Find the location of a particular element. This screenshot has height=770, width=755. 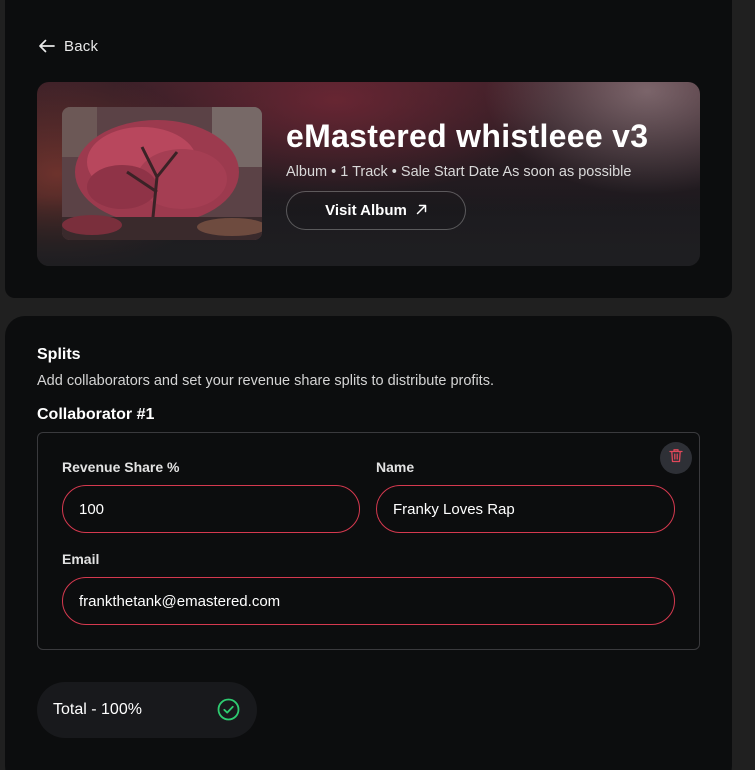

album-cover-image is located at coordinates (162, 173).